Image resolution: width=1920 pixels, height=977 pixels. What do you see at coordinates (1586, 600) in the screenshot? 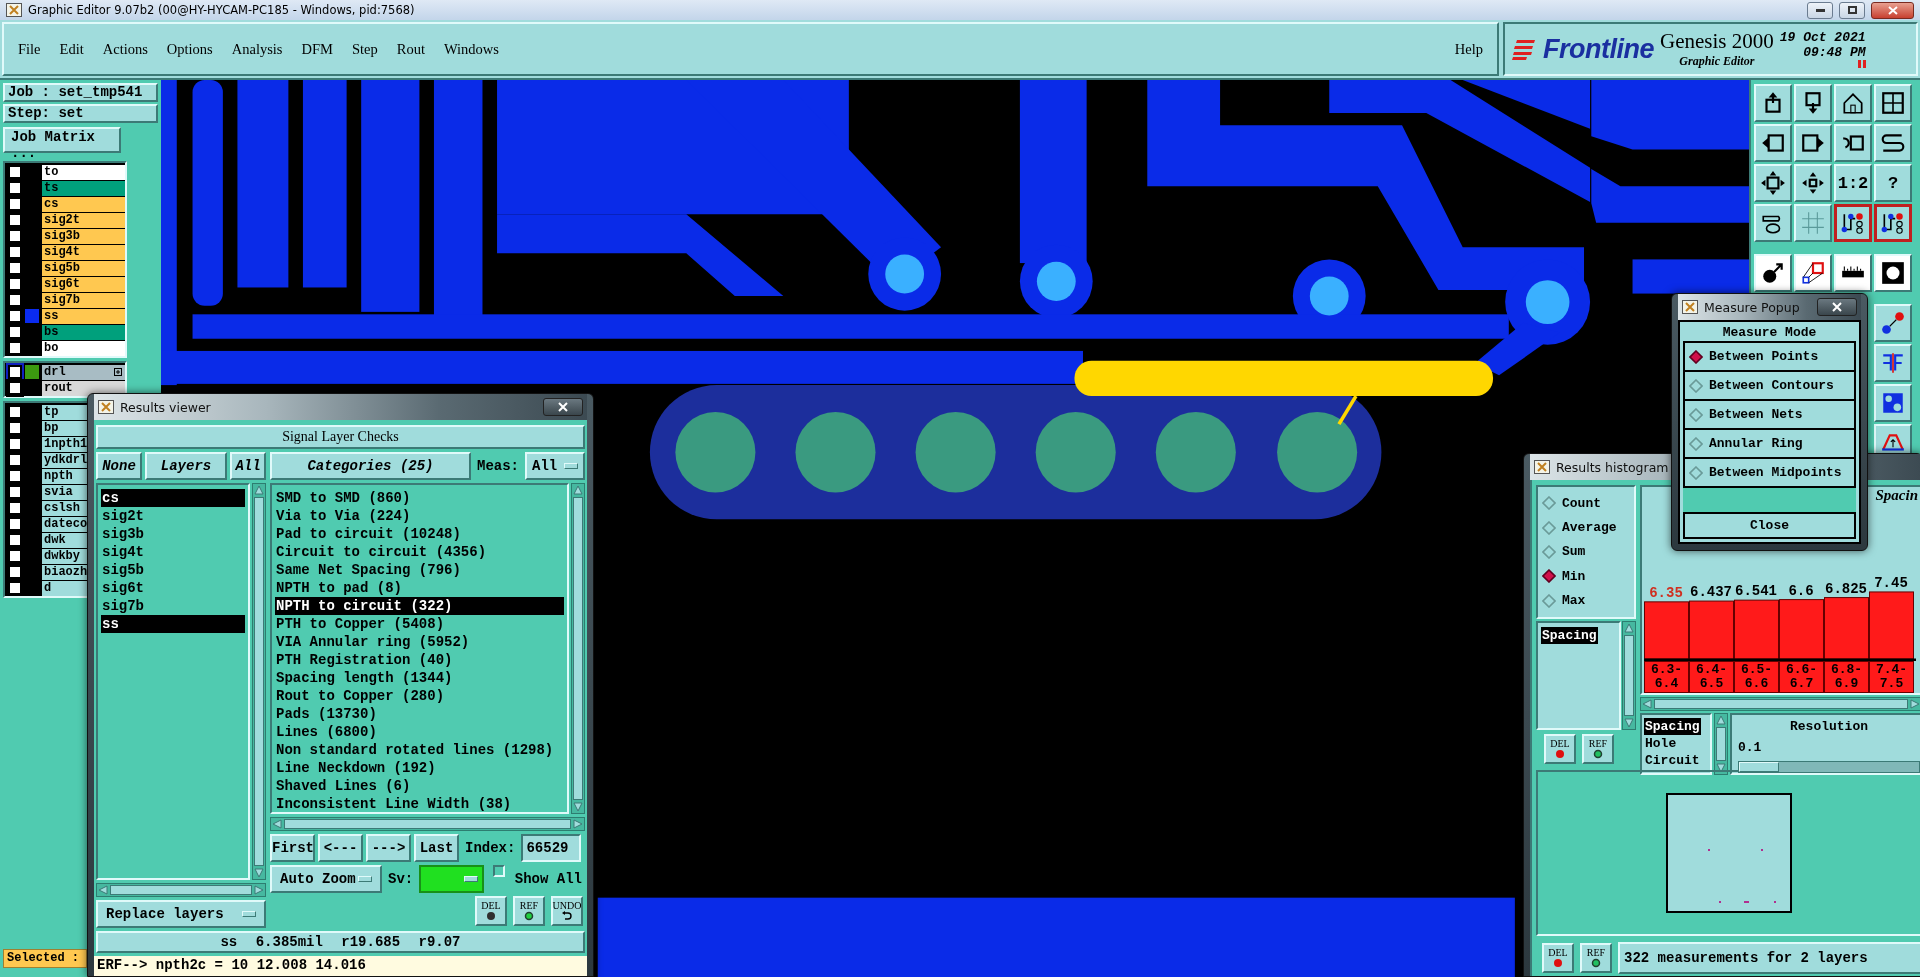
I see `statistic-option: Max` at bounding box center [1586, 600].